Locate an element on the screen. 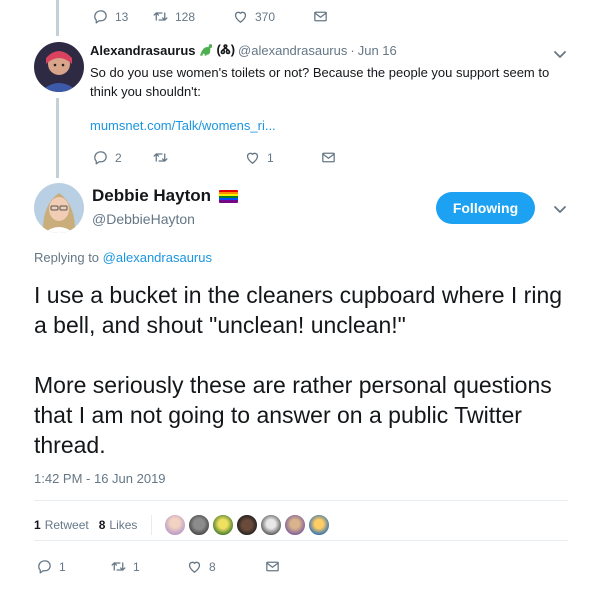 The image size is (600, 590). reply-like-button: 1 is located at coordinates (282, 157).